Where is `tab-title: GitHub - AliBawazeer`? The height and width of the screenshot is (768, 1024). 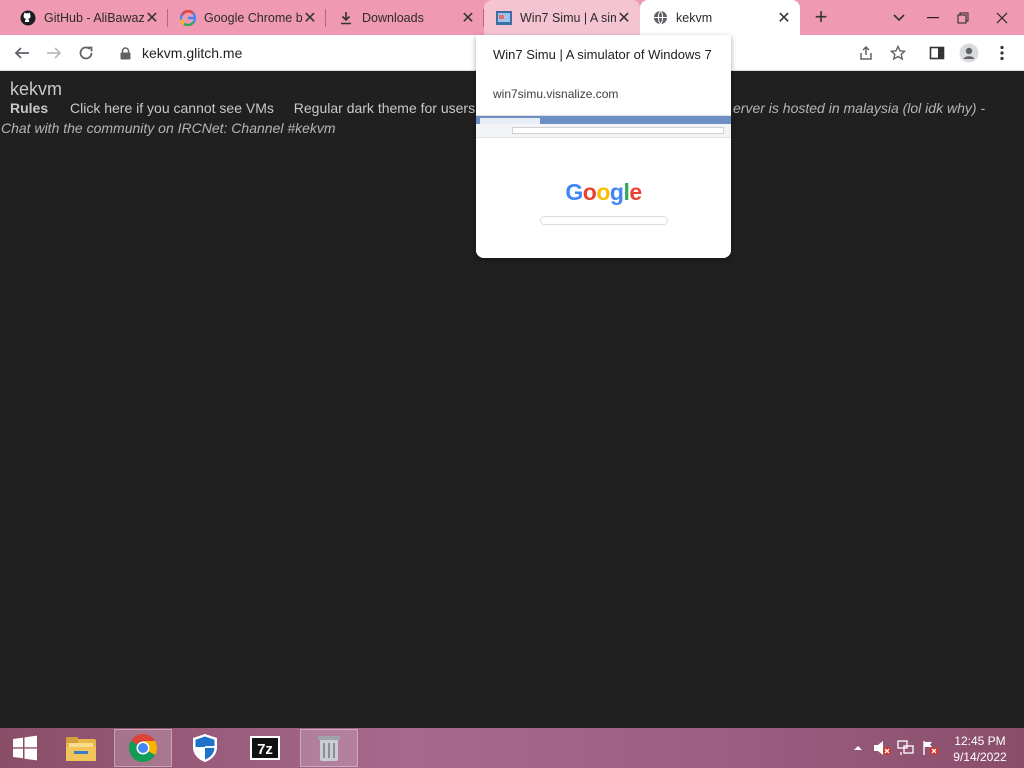
tab-title: GitHub - AliBawazeer is located at coordinates (94, 17).